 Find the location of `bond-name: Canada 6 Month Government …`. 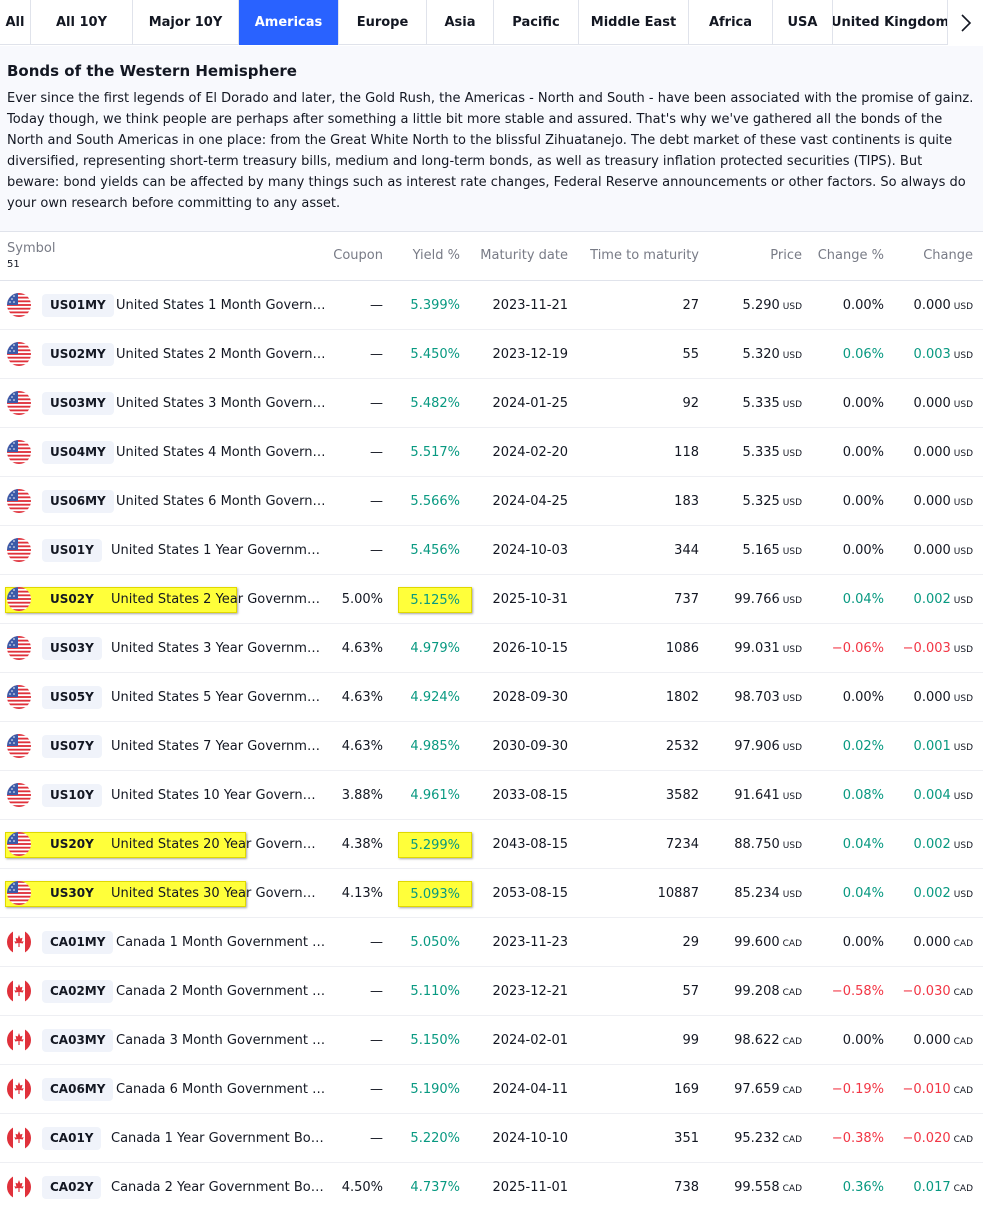

bond-name: Canada 6 Month Government … is located at coordinates (220, 1089).